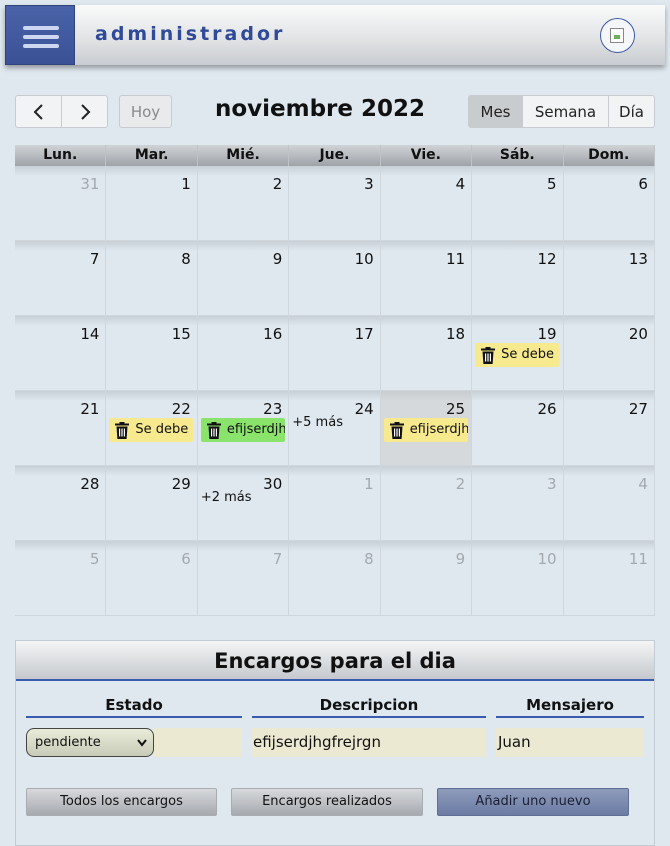  I want to click on day-number: 29, so click(181, 484).